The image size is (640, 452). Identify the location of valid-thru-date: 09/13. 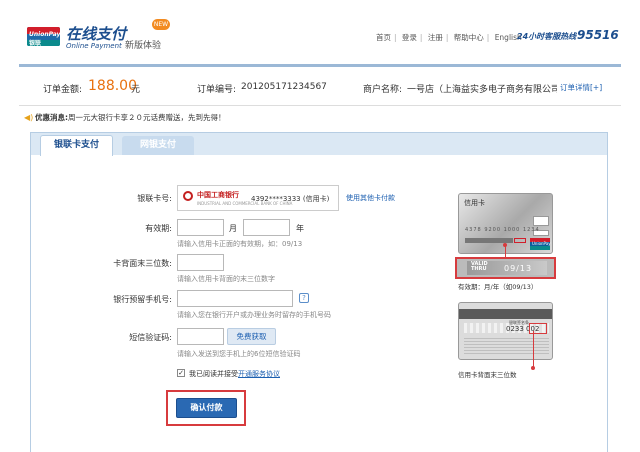
(518, 268).